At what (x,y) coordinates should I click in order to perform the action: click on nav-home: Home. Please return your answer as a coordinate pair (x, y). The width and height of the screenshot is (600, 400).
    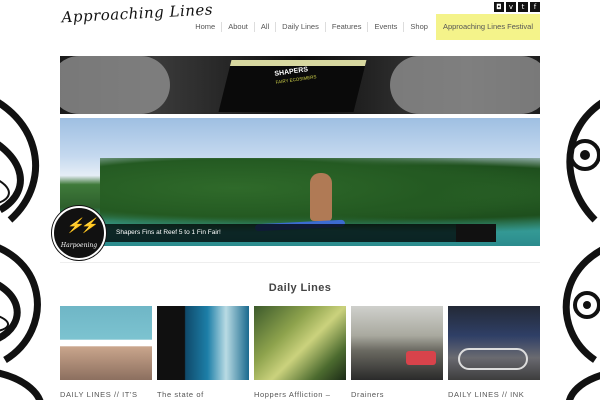
    Looking at the image, I should click on (205, 27).